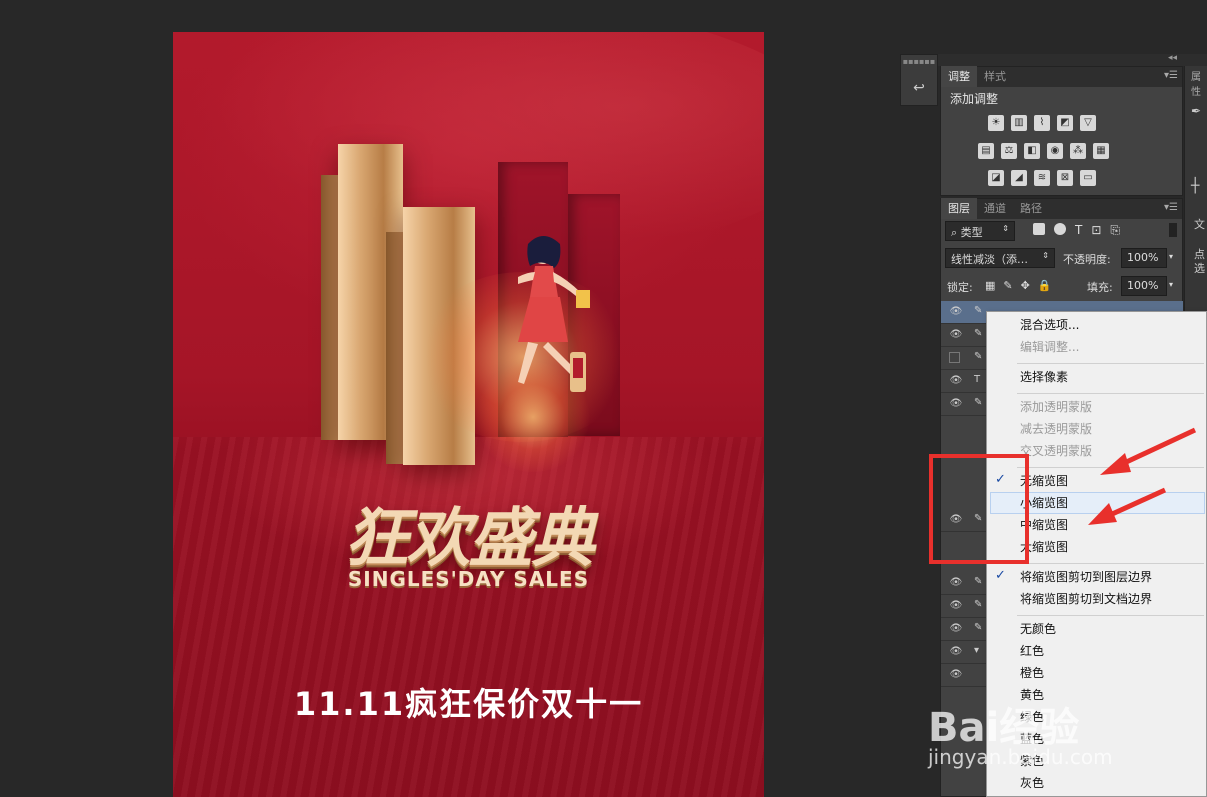  I want to click on panel-dock-header: ▸▸ ◂◂, so click(1053, 59).